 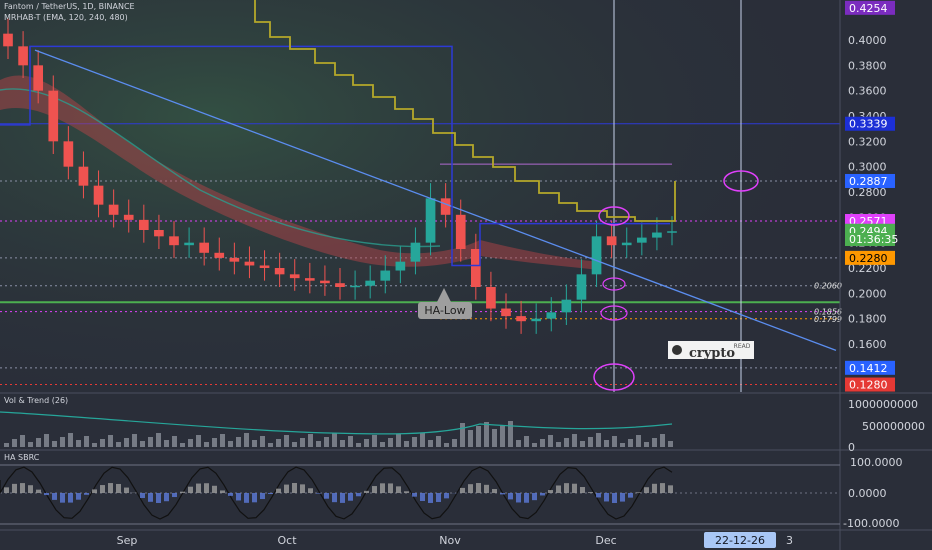 What do you see at coordinates (851, 447) in the screenshot?
I see `svg-text: 0` at bounding box center [851, 447].